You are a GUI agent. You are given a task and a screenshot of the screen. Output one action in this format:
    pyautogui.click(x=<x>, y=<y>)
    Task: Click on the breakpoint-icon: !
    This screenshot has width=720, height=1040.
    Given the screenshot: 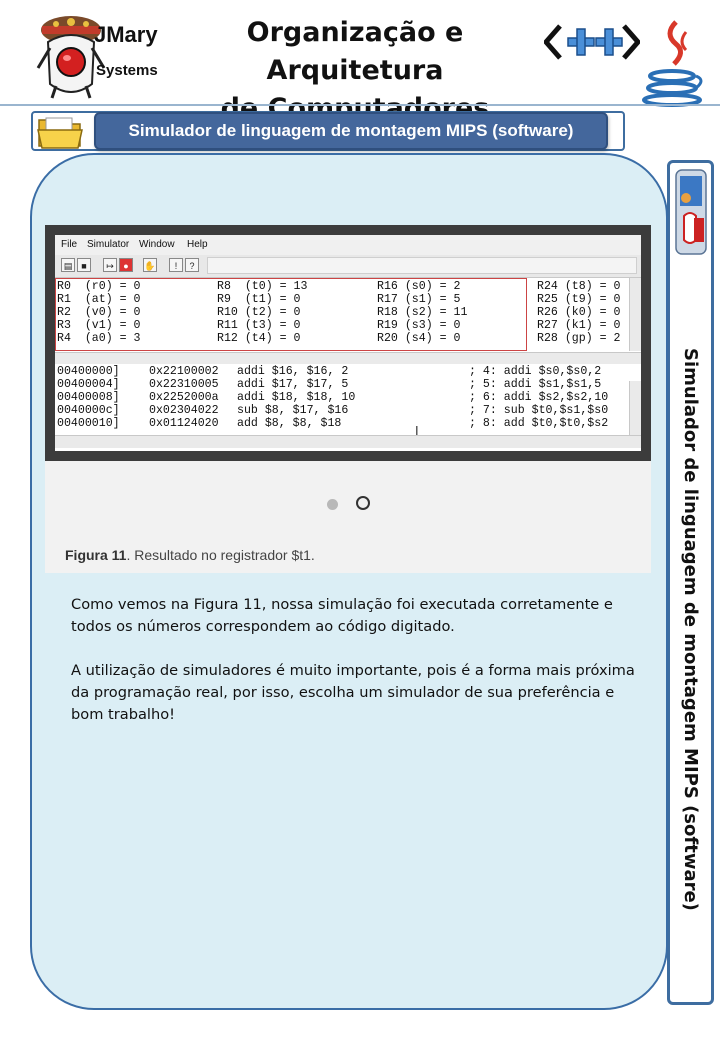 What is the action you would take?
    pyautogui.click(x=176, y=265)
    